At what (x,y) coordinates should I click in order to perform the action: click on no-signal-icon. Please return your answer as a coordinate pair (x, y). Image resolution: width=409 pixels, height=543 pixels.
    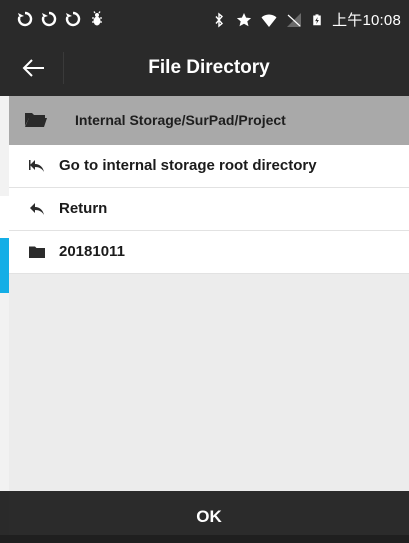
    Looking at the image, I should click on (294, 19).